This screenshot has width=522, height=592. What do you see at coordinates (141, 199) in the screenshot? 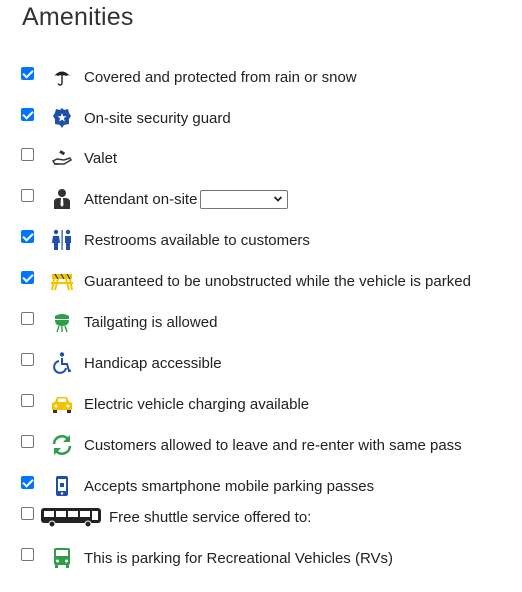
I see `amenity-label: Attendant on-site` at bounding box center [141, 199].